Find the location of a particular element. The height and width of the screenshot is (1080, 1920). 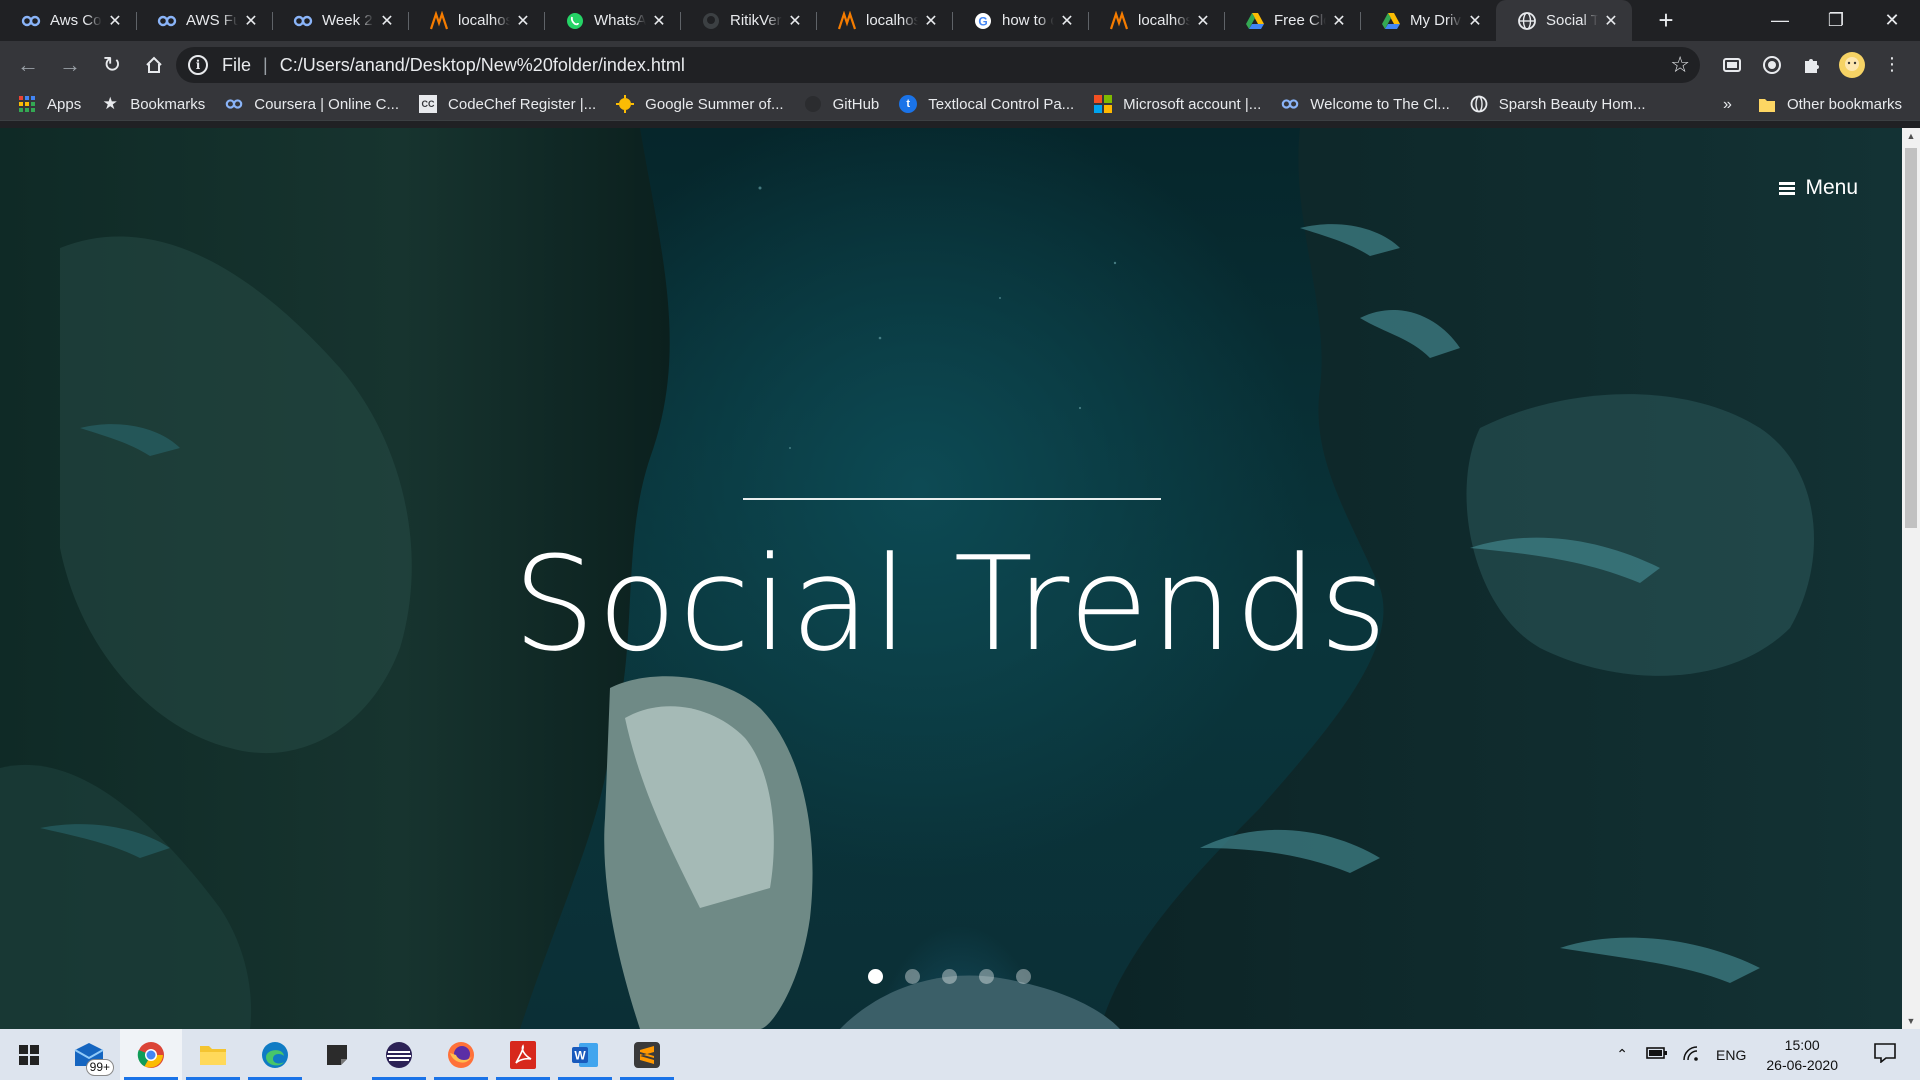

tab: My Drive ✕ is located at coordinates (1428, 20).